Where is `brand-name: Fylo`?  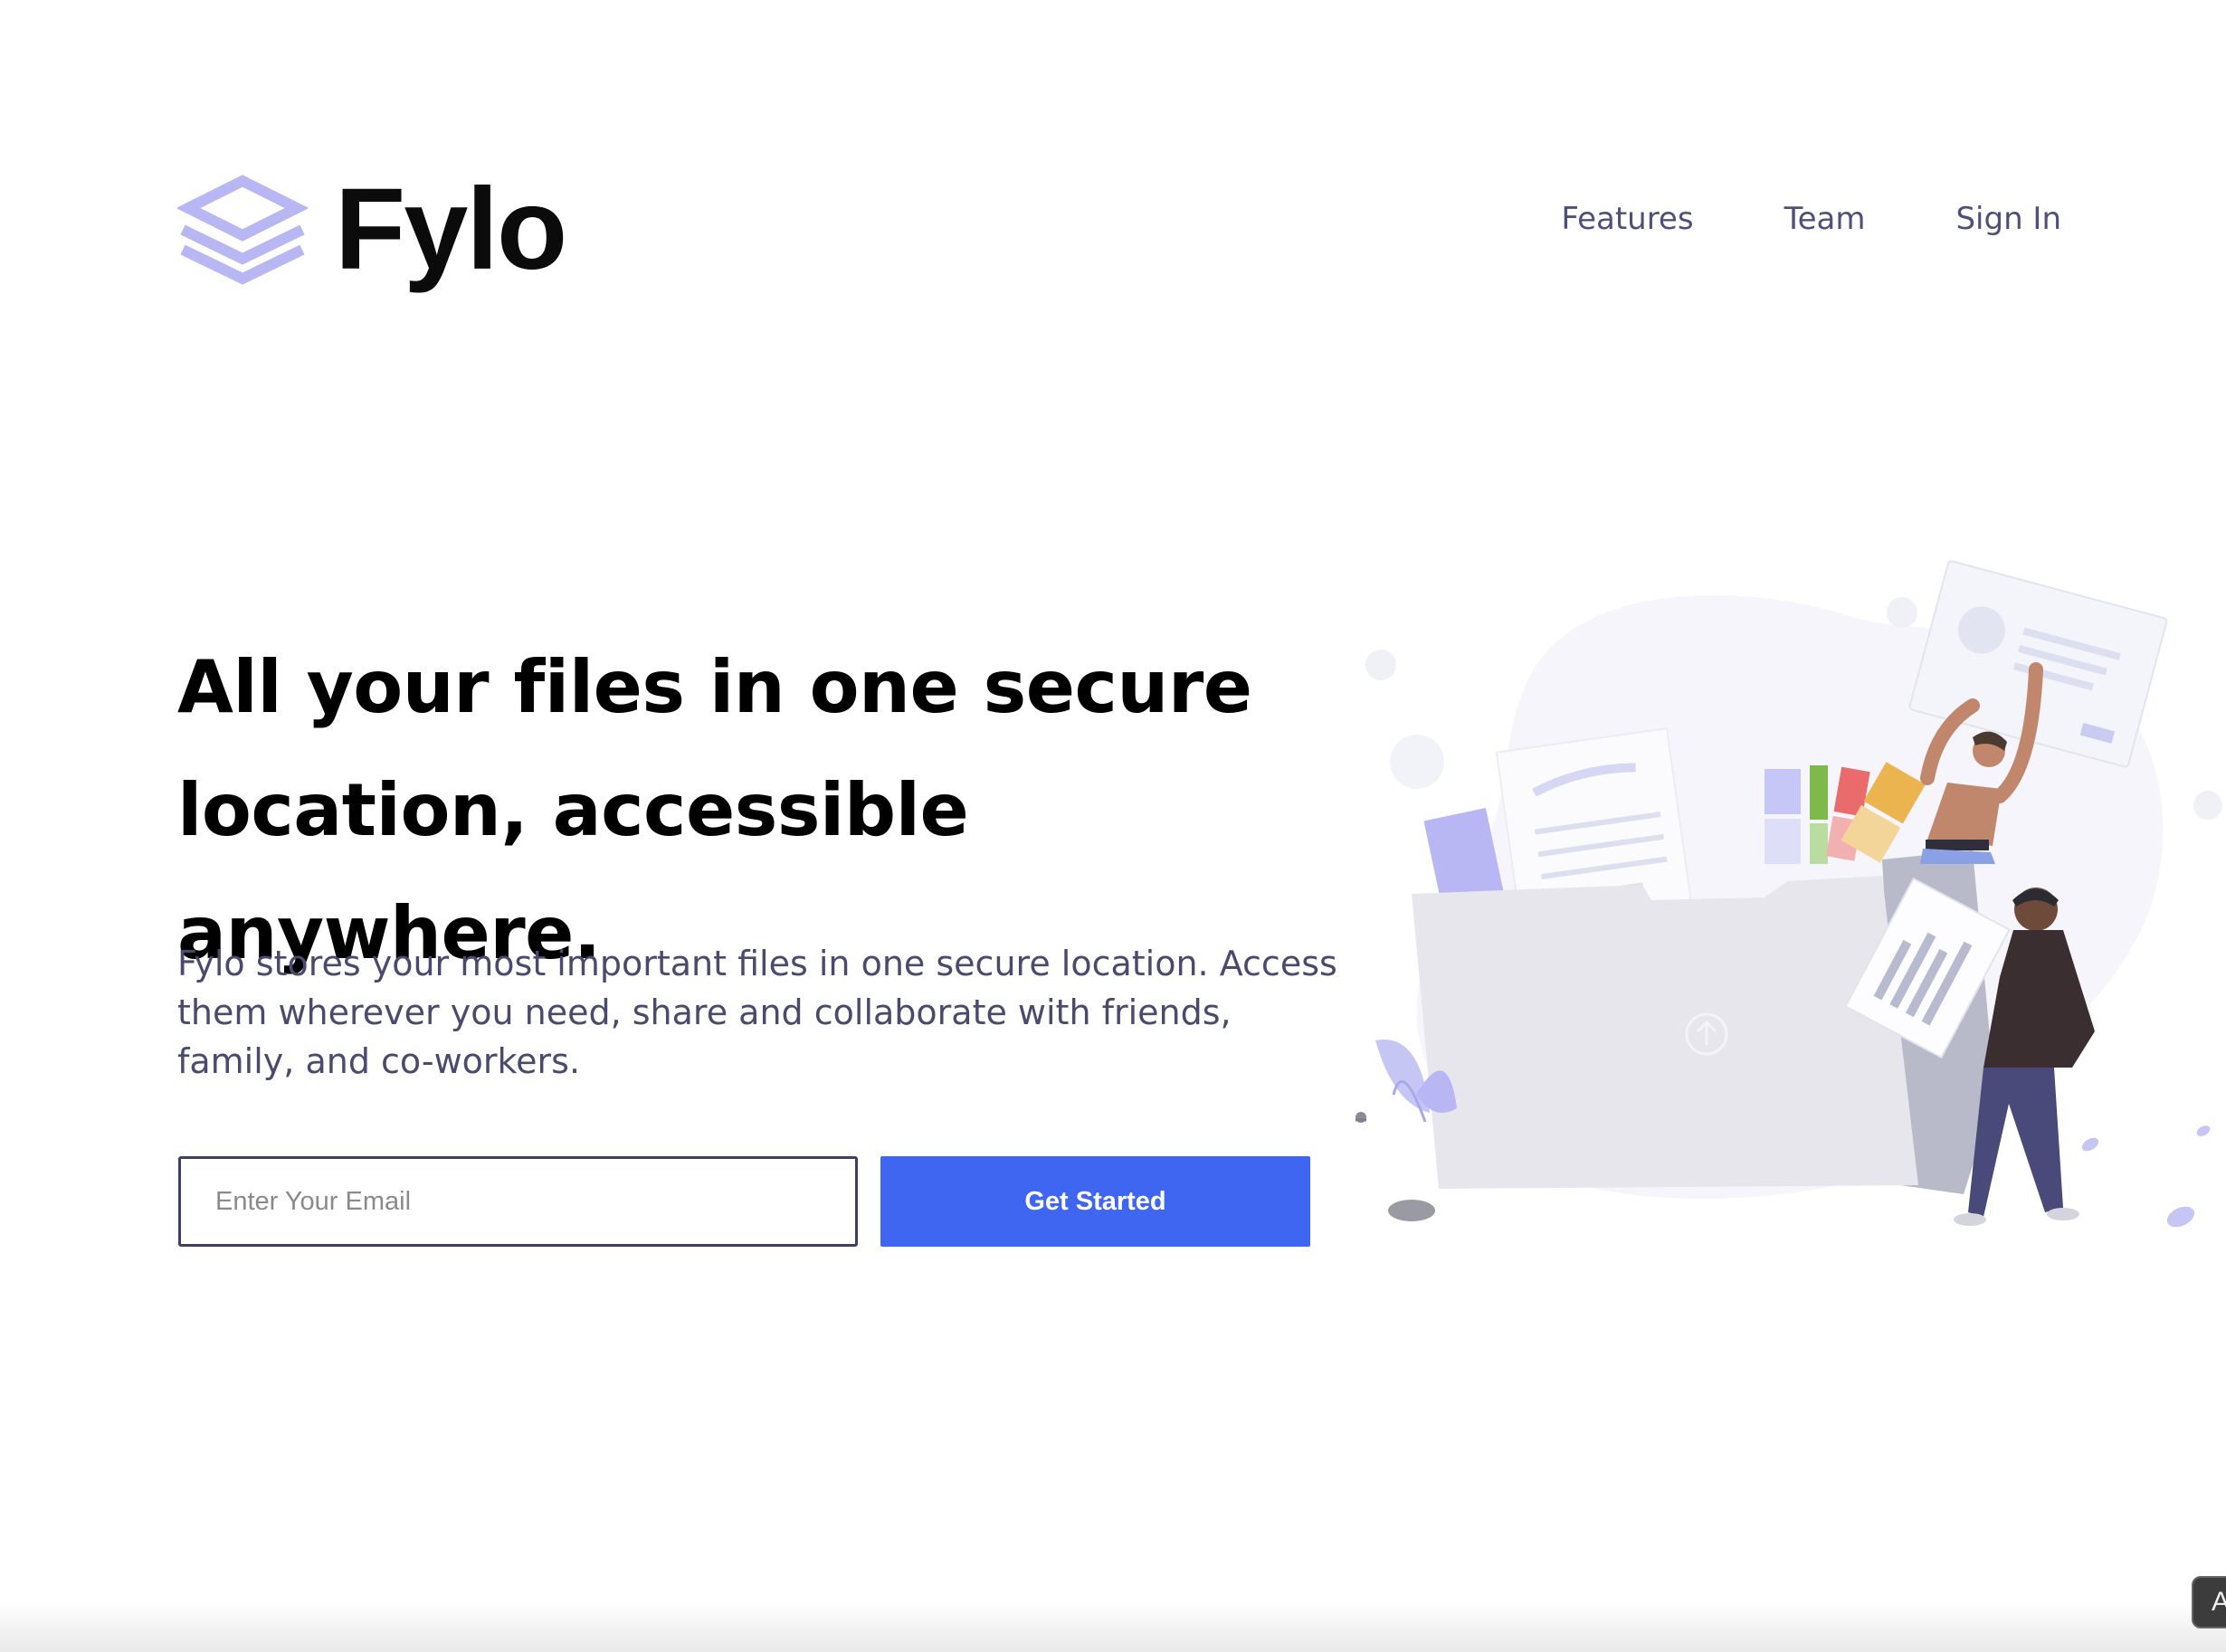 brand-name: Fylo is located at coordinates (451, 229).